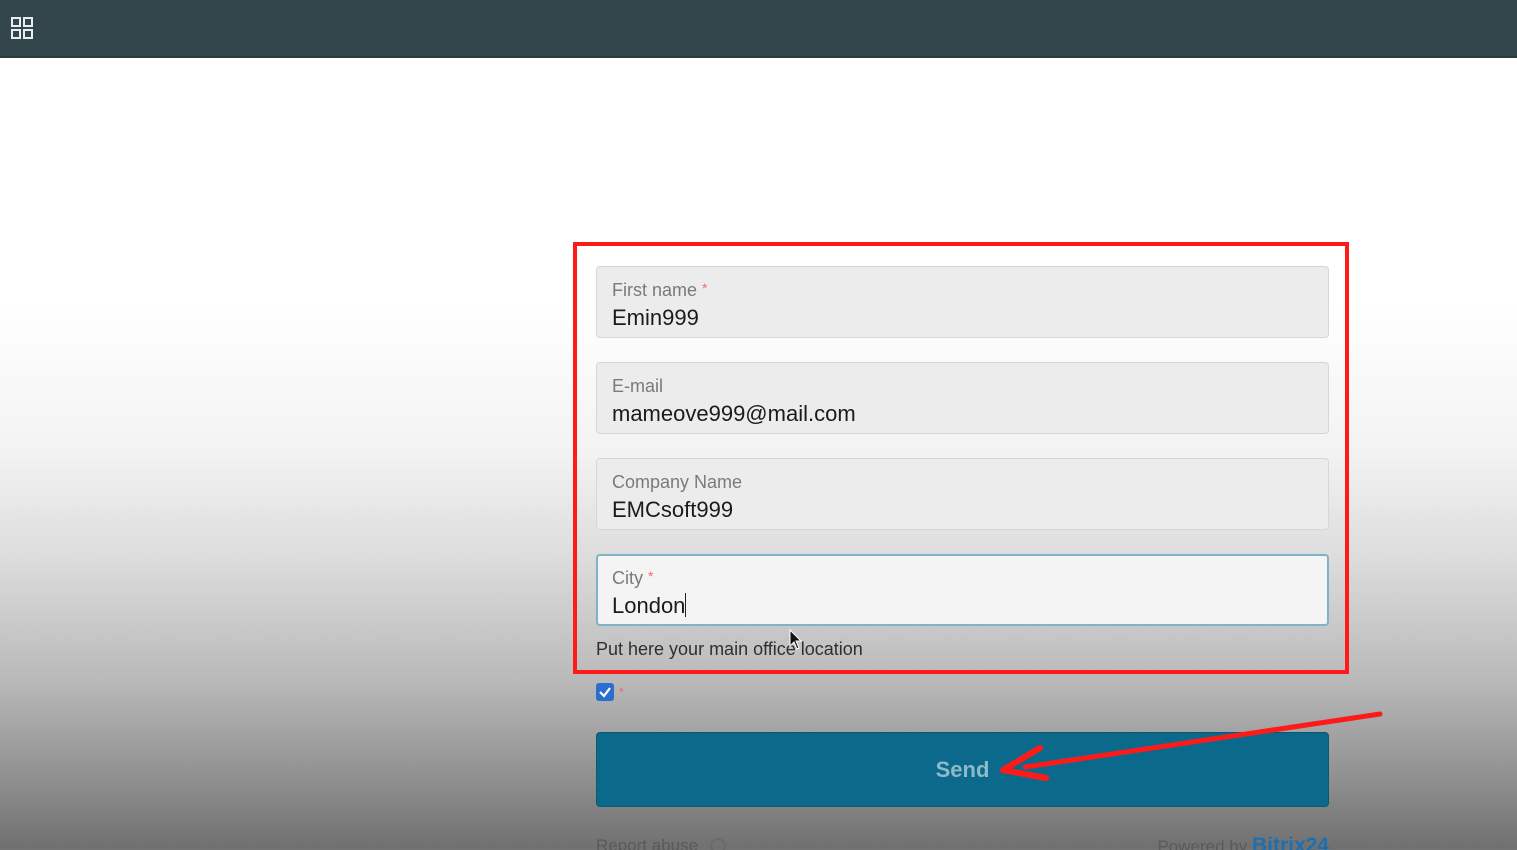  What do you see at coordinates (660, 290) in the screenshot?
I see `first-name-label: First name *` at bounding box center [660, 290].